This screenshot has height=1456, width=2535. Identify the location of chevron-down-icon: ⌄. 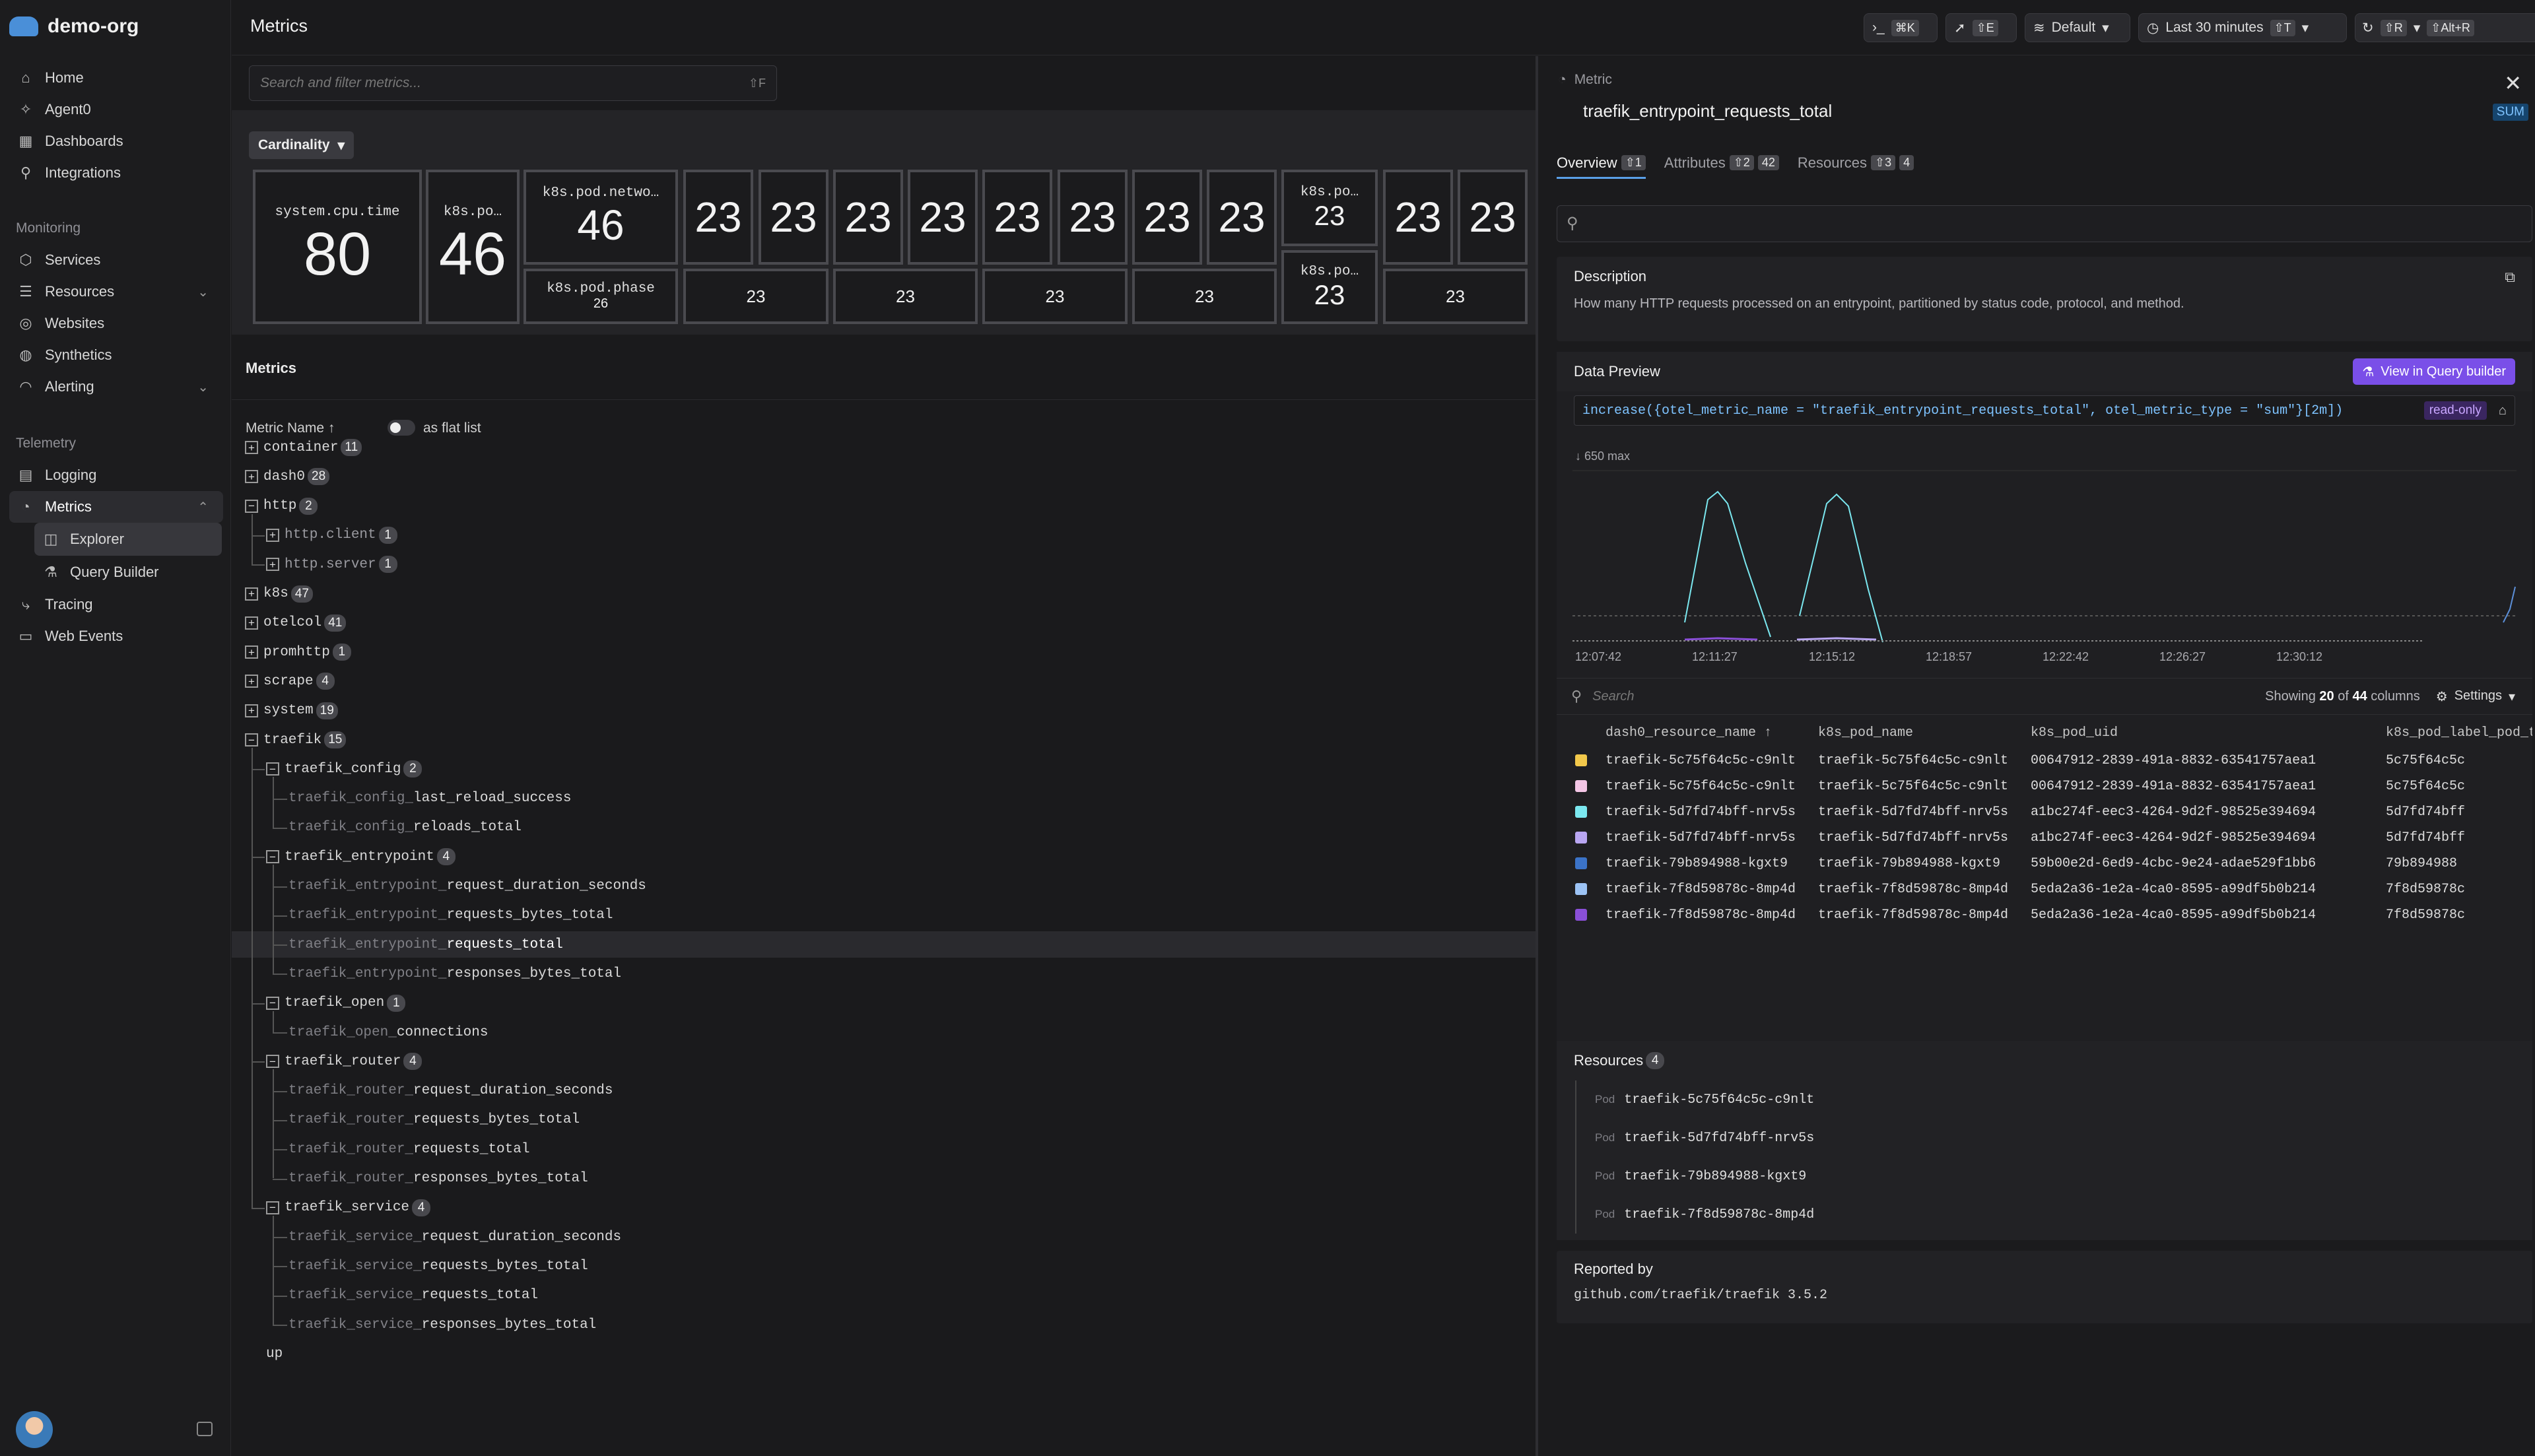
(203, 292).